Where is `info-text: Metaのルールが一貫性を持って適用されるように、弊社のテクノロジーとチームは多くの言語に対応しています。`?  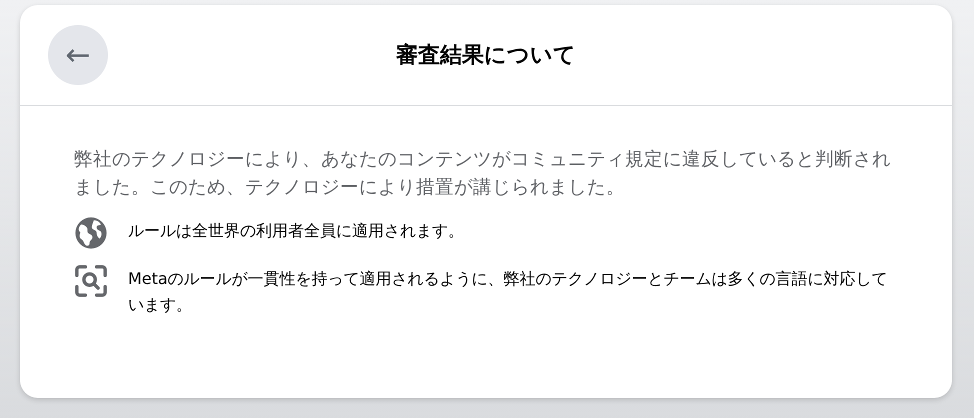
info-text: Metaのルールが一貫性を持って適用されるように、弊社のテクノロジーとチームは多くの言語に対応しています。 is located at coordinates (508, 292).